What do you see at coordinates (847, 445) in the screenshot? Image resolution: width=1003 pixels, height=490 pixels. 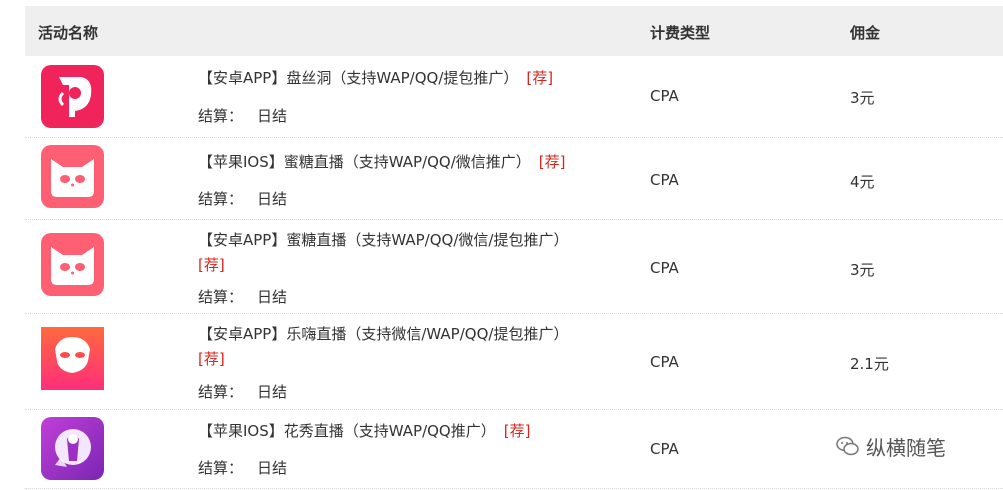 I see `wechat-icon` at bounding box center [847, 445].